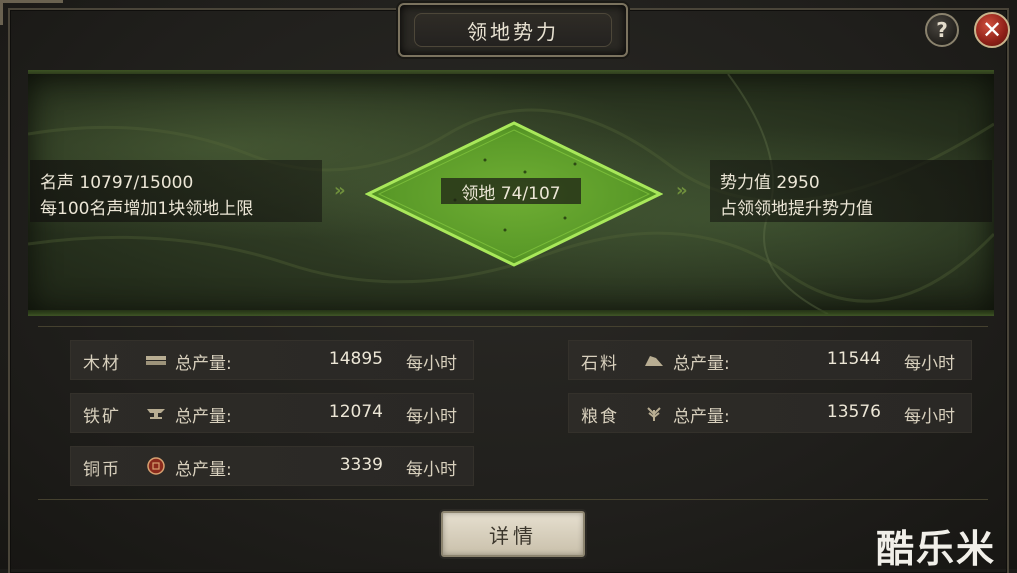 This screenshot has height=573, width=1017. What do you see at coordinates (654, 414) in the screenshot?
I see `grain-icon` at bounding box center [654, 414].